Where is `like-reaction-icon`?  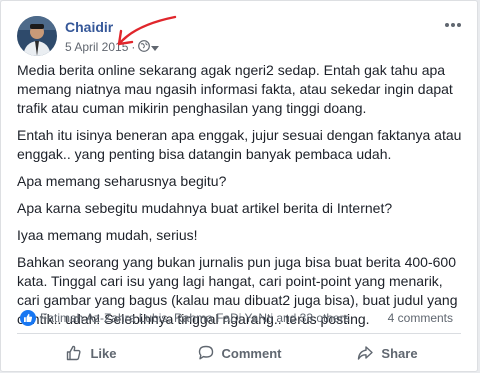 like-reaction-icon is located at coordinates (28, 318).